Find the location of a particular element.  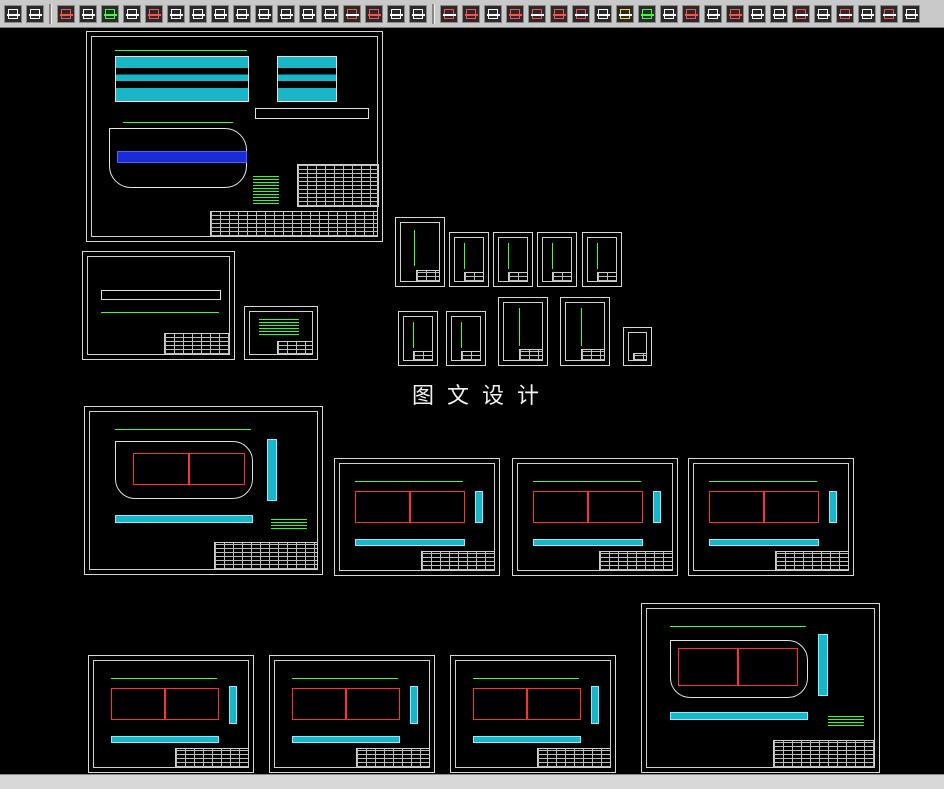

diagonal-cut-icon is located at coordinates (867, 13).